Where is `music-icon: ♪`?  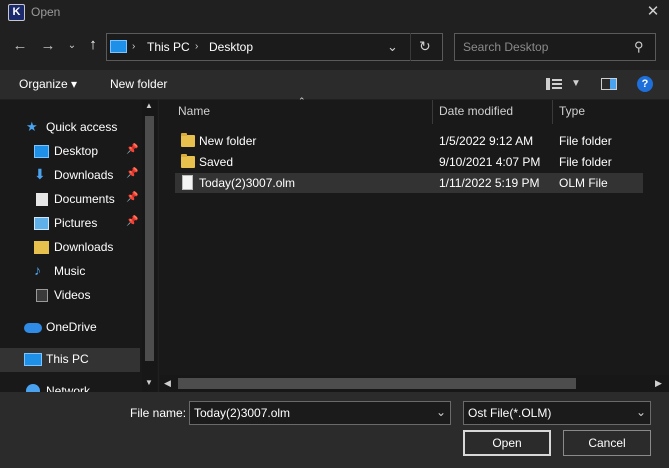
music-icon: ♪ is located at coordinates (37, 270).